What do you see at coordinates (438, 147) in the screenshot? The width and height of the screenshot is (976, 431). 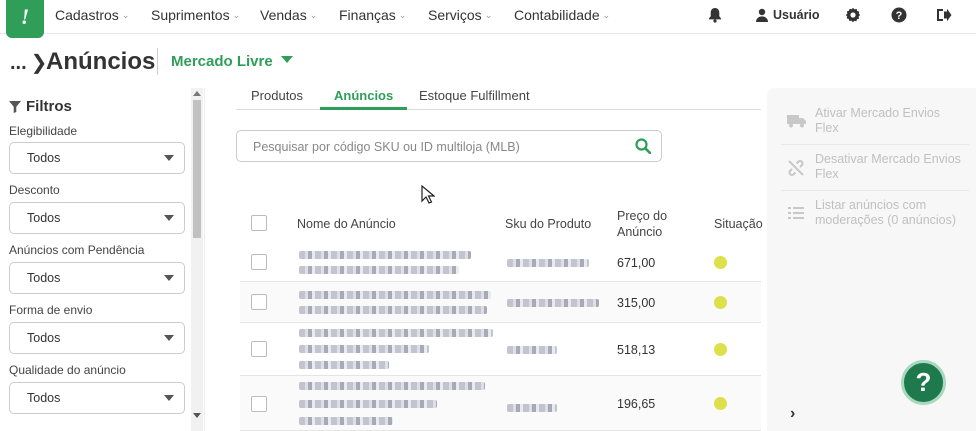 I see `search-input` at bounding box center [438, 147].